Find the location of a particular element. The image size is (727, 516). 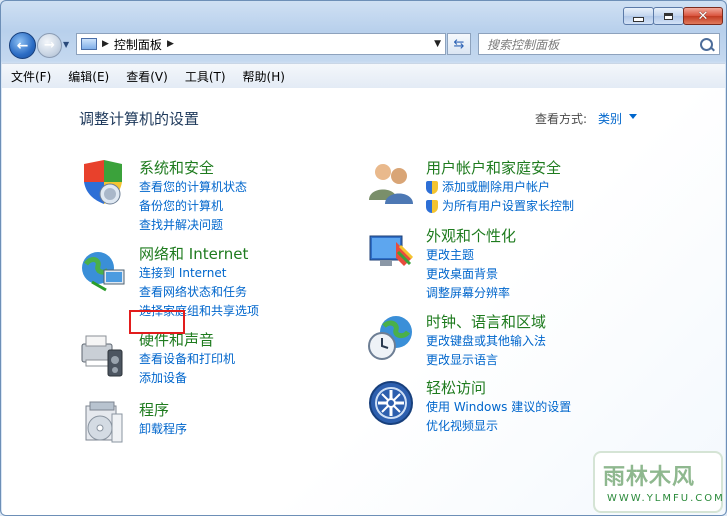

refresh-icon: ⇆ is located at coordinates (459, 44).